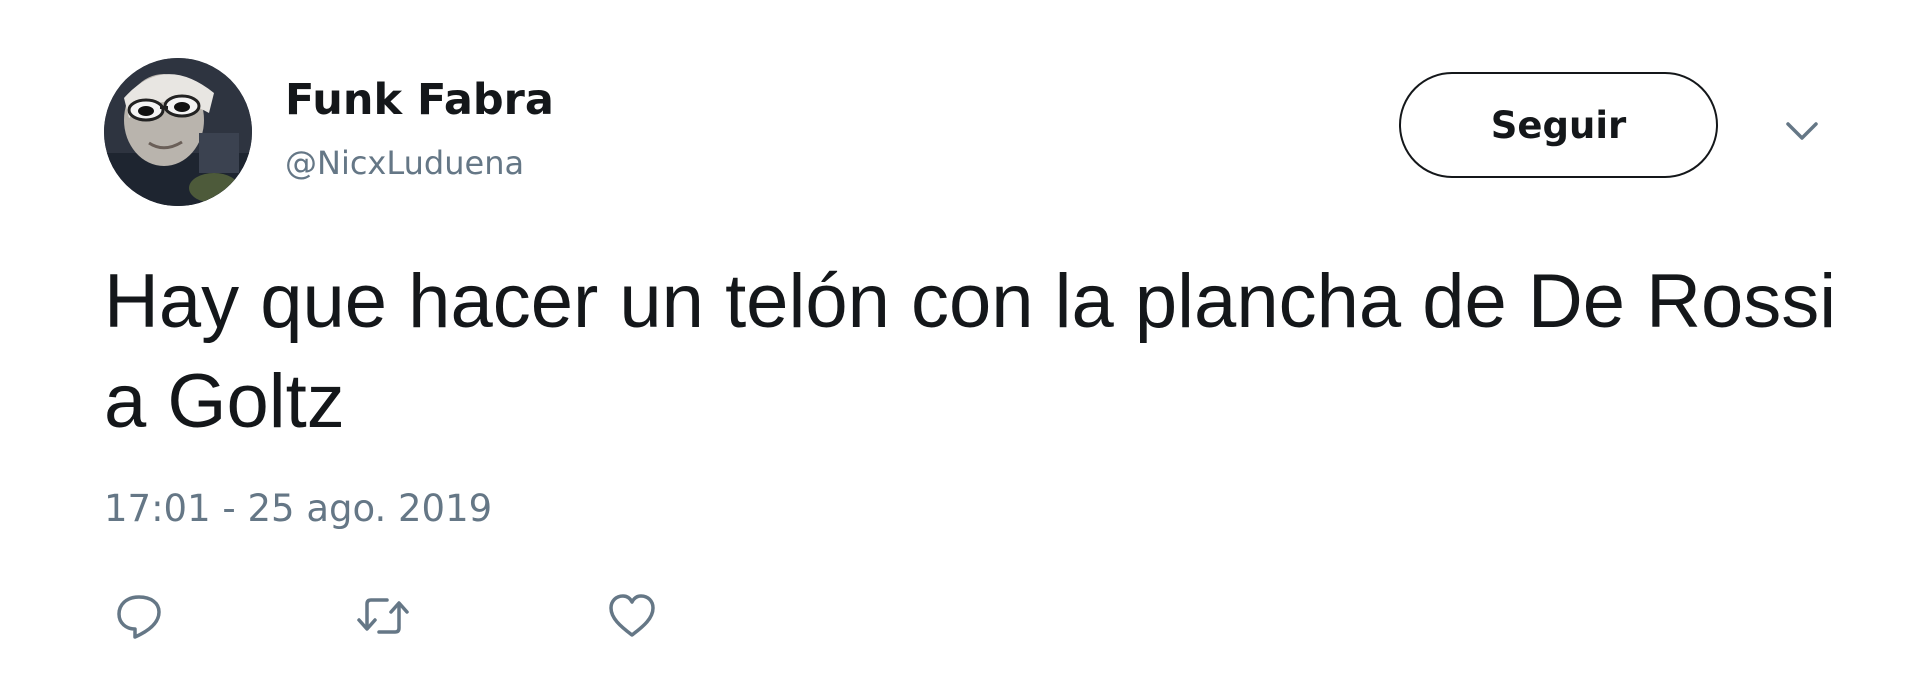 The width and height of the screenshot is (1920, 697). What do you see at coordinates (382, 616) in the screenshot?
I see `retweet-icon` at bounding box center [382, 616].